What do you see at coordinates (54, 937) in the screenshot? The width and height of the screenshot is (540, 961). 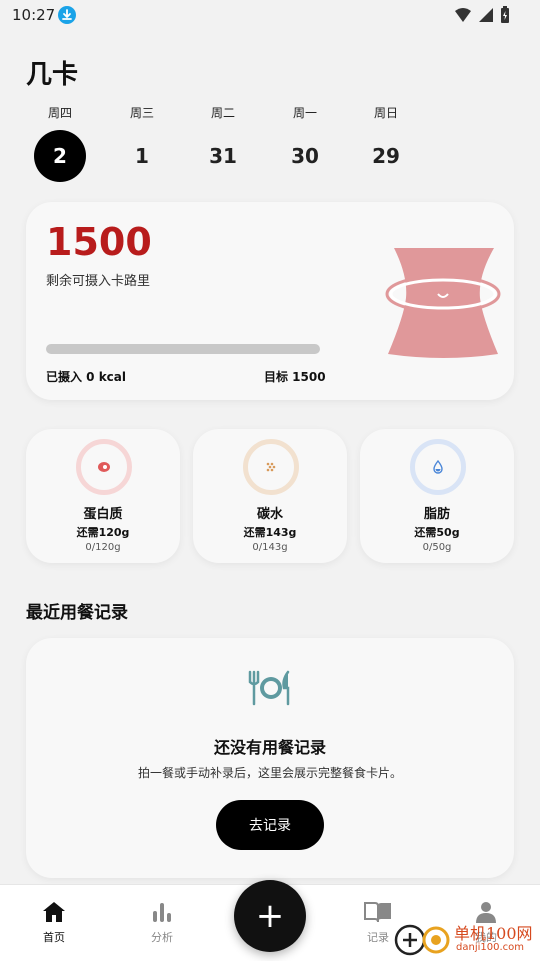 I see `nav-label: 首页` at bounding box center [54, 937].